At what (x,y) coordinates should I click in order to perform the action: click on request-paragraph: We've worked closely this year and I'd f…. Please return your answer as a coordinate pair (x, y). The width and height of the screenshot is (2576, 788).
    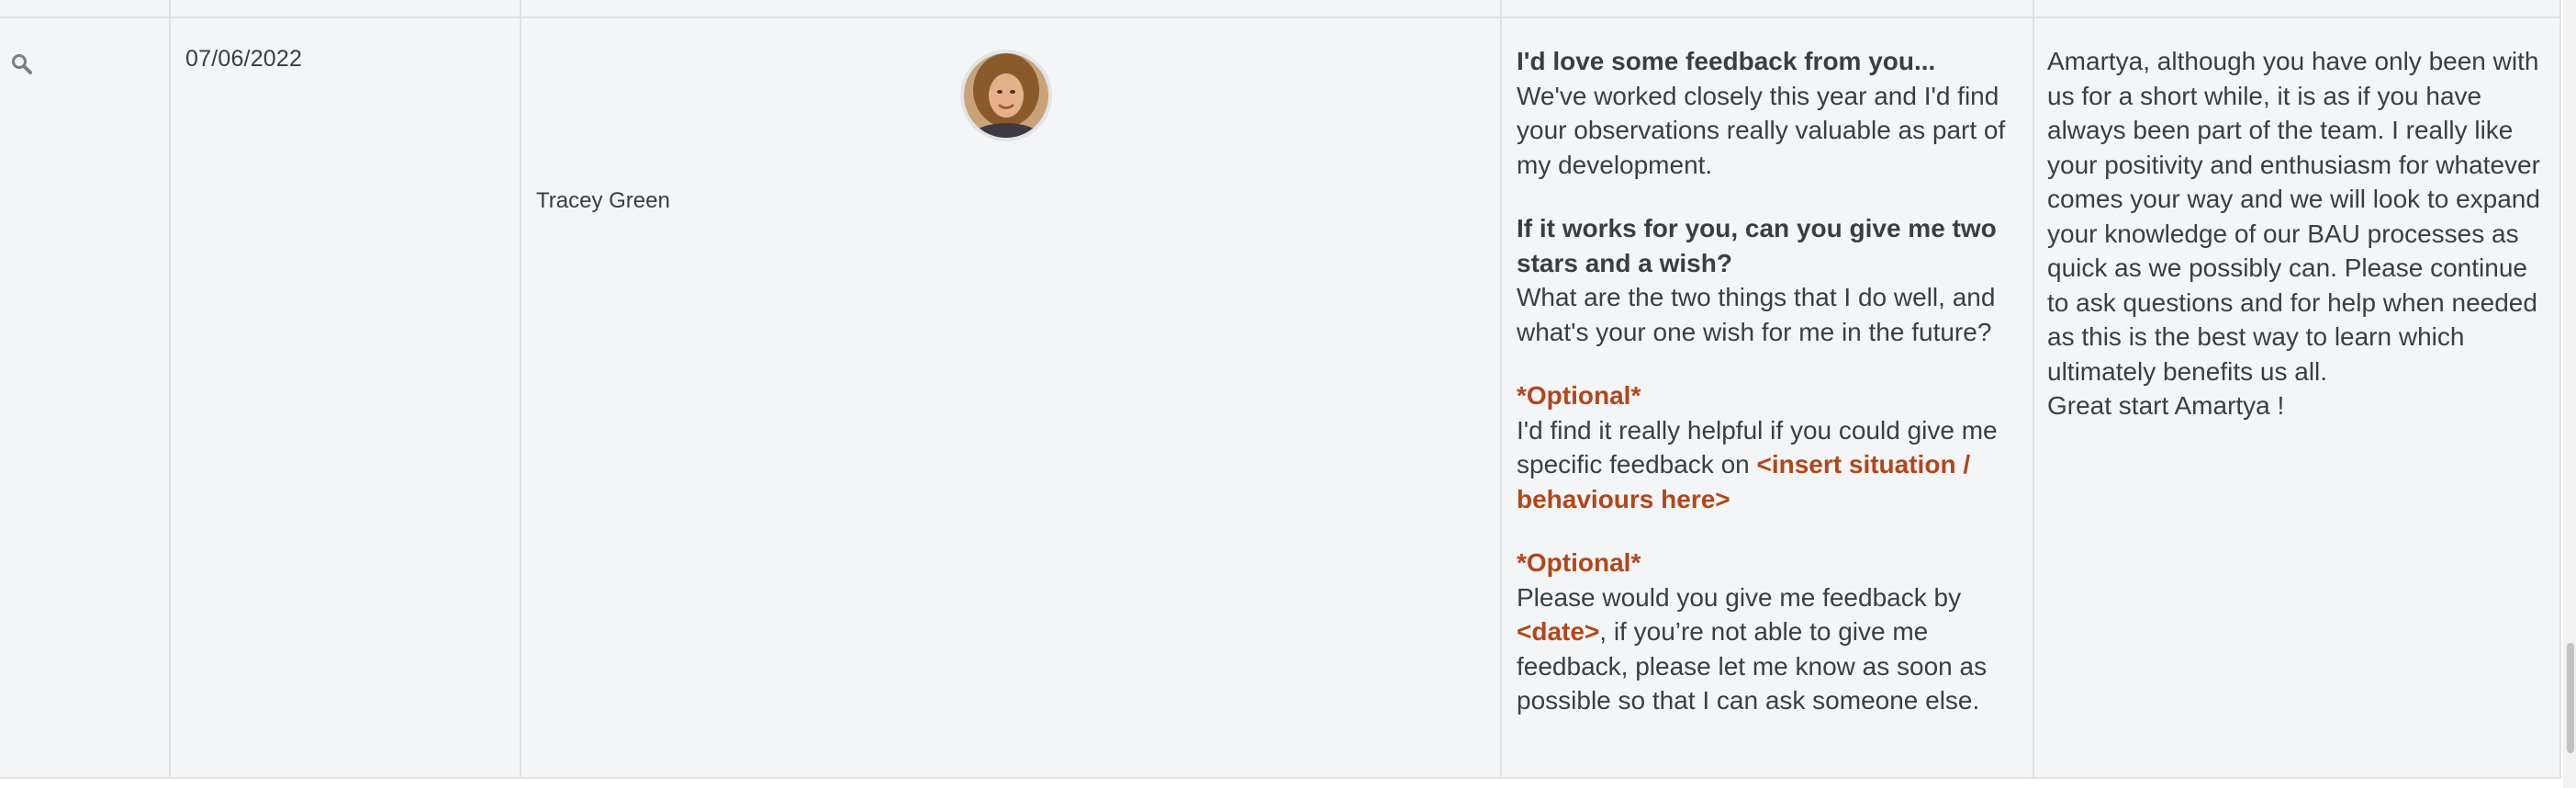
    Looking at the image, I should click on (1761, 130).